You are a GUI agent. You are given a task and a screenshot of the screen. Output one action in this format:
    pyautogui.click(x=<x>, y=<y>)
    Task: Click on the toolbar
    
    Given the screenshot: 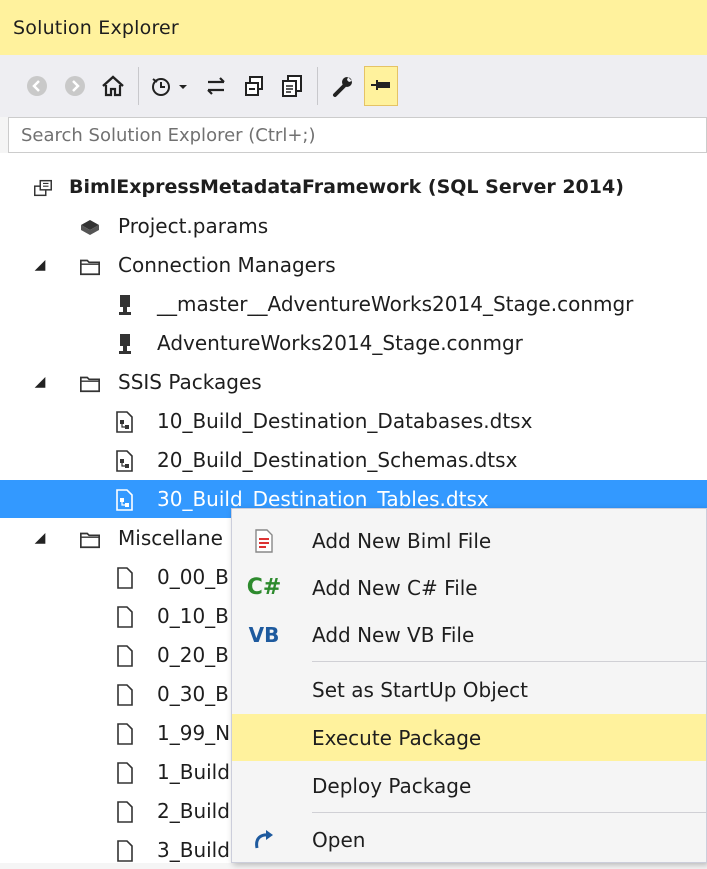 What is the action you would take?
    pyautogui.click(x=353, y=86)
    